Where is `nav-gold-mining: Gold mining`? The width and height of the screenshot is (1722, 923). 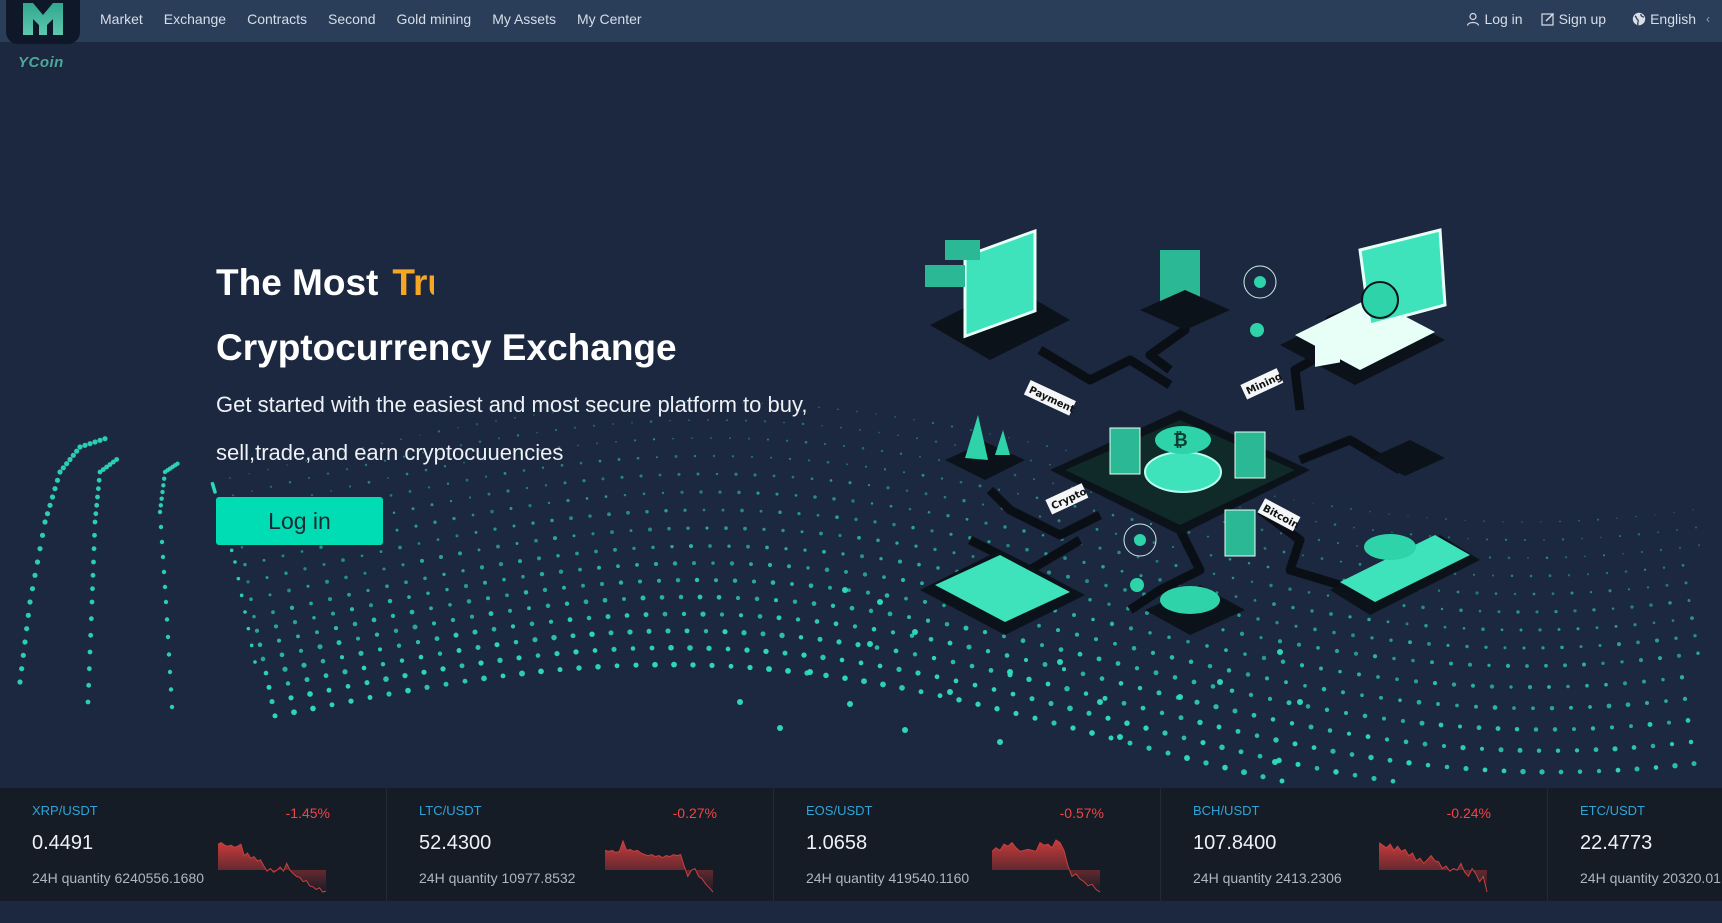
nav-gold-mining: Gold mining is located at coordinates (433, 19).